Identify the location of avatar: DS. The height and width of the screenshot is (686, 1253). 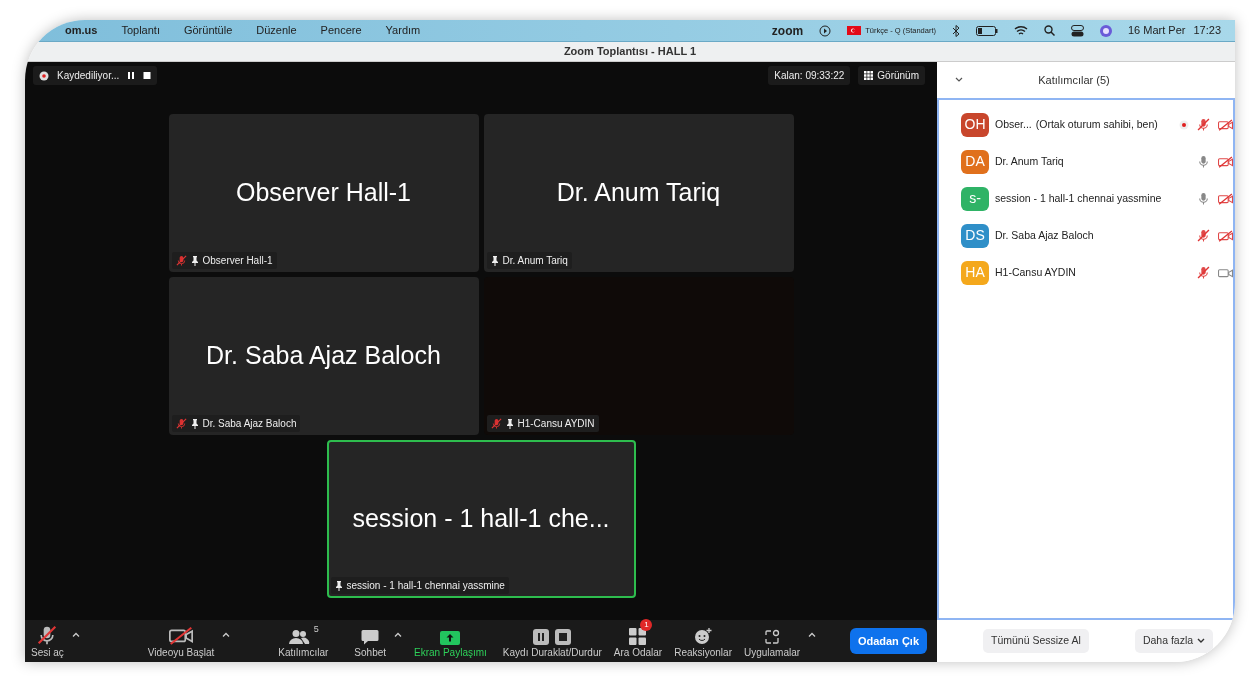
(975, 235).